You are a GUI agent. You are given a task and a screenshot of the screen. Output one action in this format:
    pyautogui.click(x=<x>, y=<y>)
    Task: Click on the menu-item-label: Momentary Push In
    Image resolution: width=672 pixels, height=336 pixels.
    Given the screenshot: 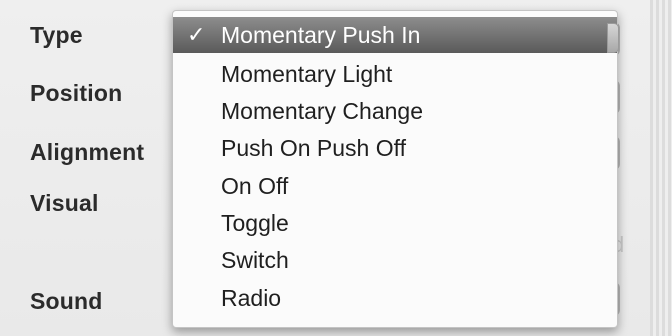 What is the action you would take?
    pyautogui.click(x=321, y=35)
    